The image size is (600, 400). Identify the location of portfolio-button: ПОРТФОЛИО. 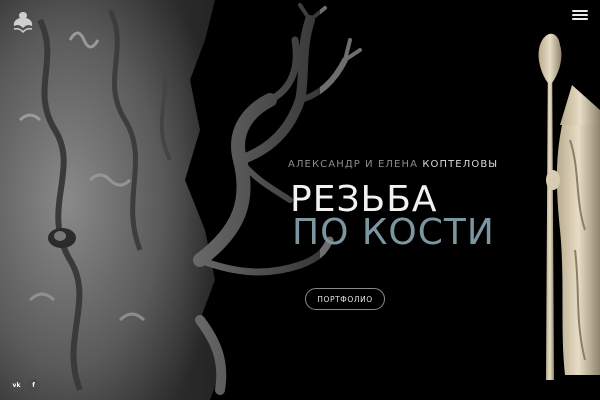
(345, 299).